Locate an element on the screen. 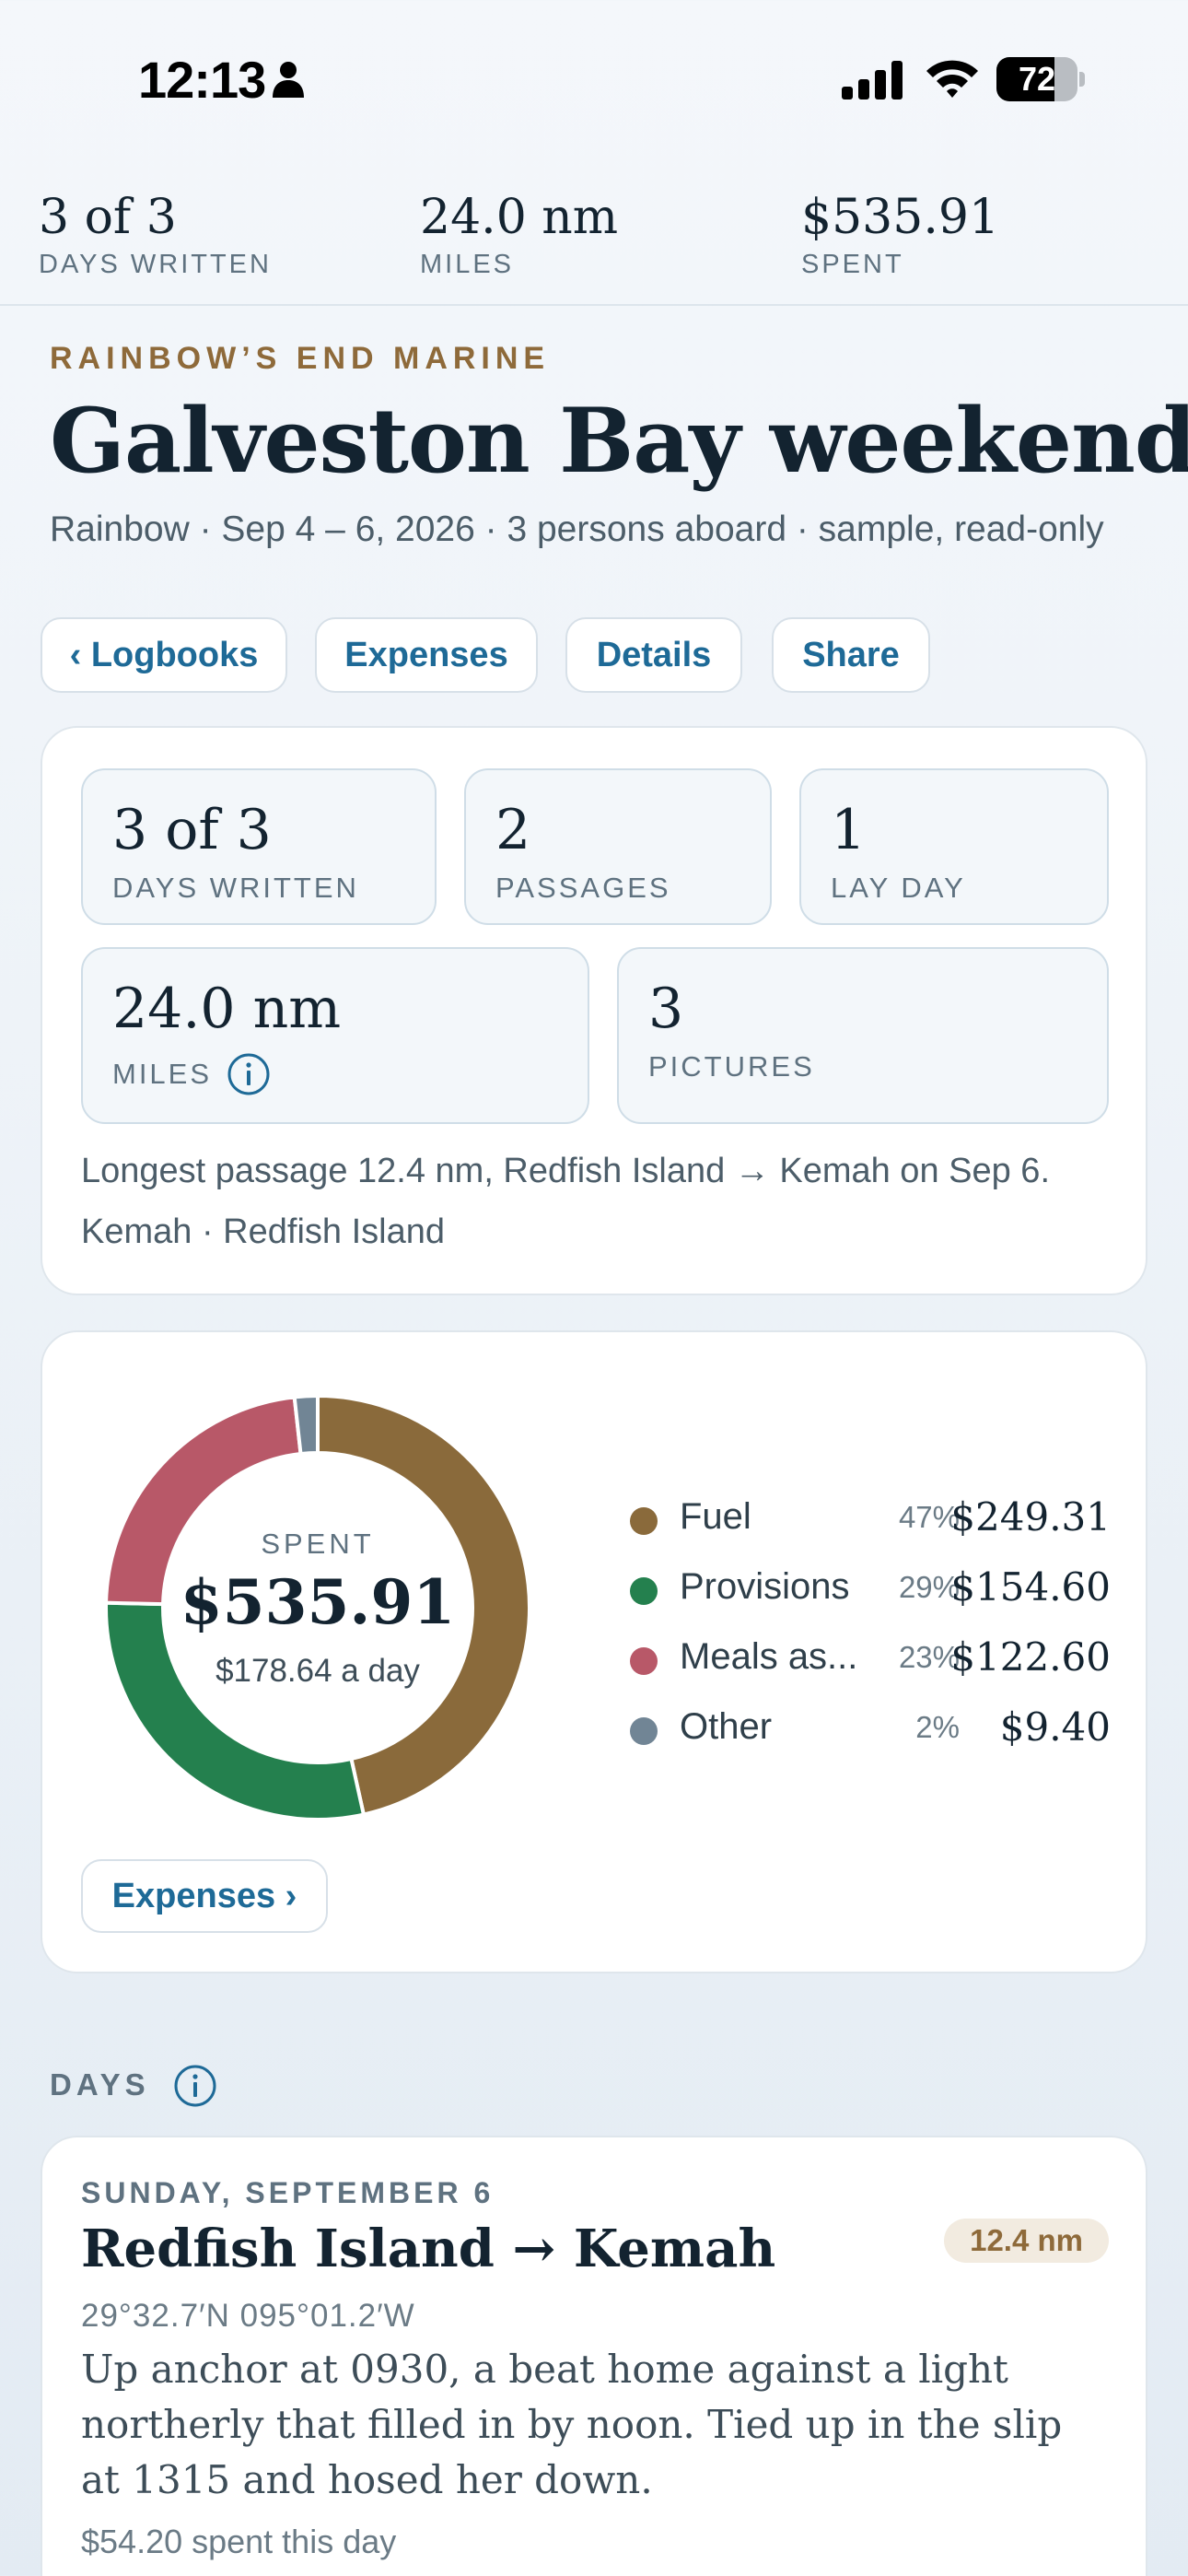 The width and height of the screenshot is (1188, 2576). legend-dot-provisions is located at coordinates (644, 1591).